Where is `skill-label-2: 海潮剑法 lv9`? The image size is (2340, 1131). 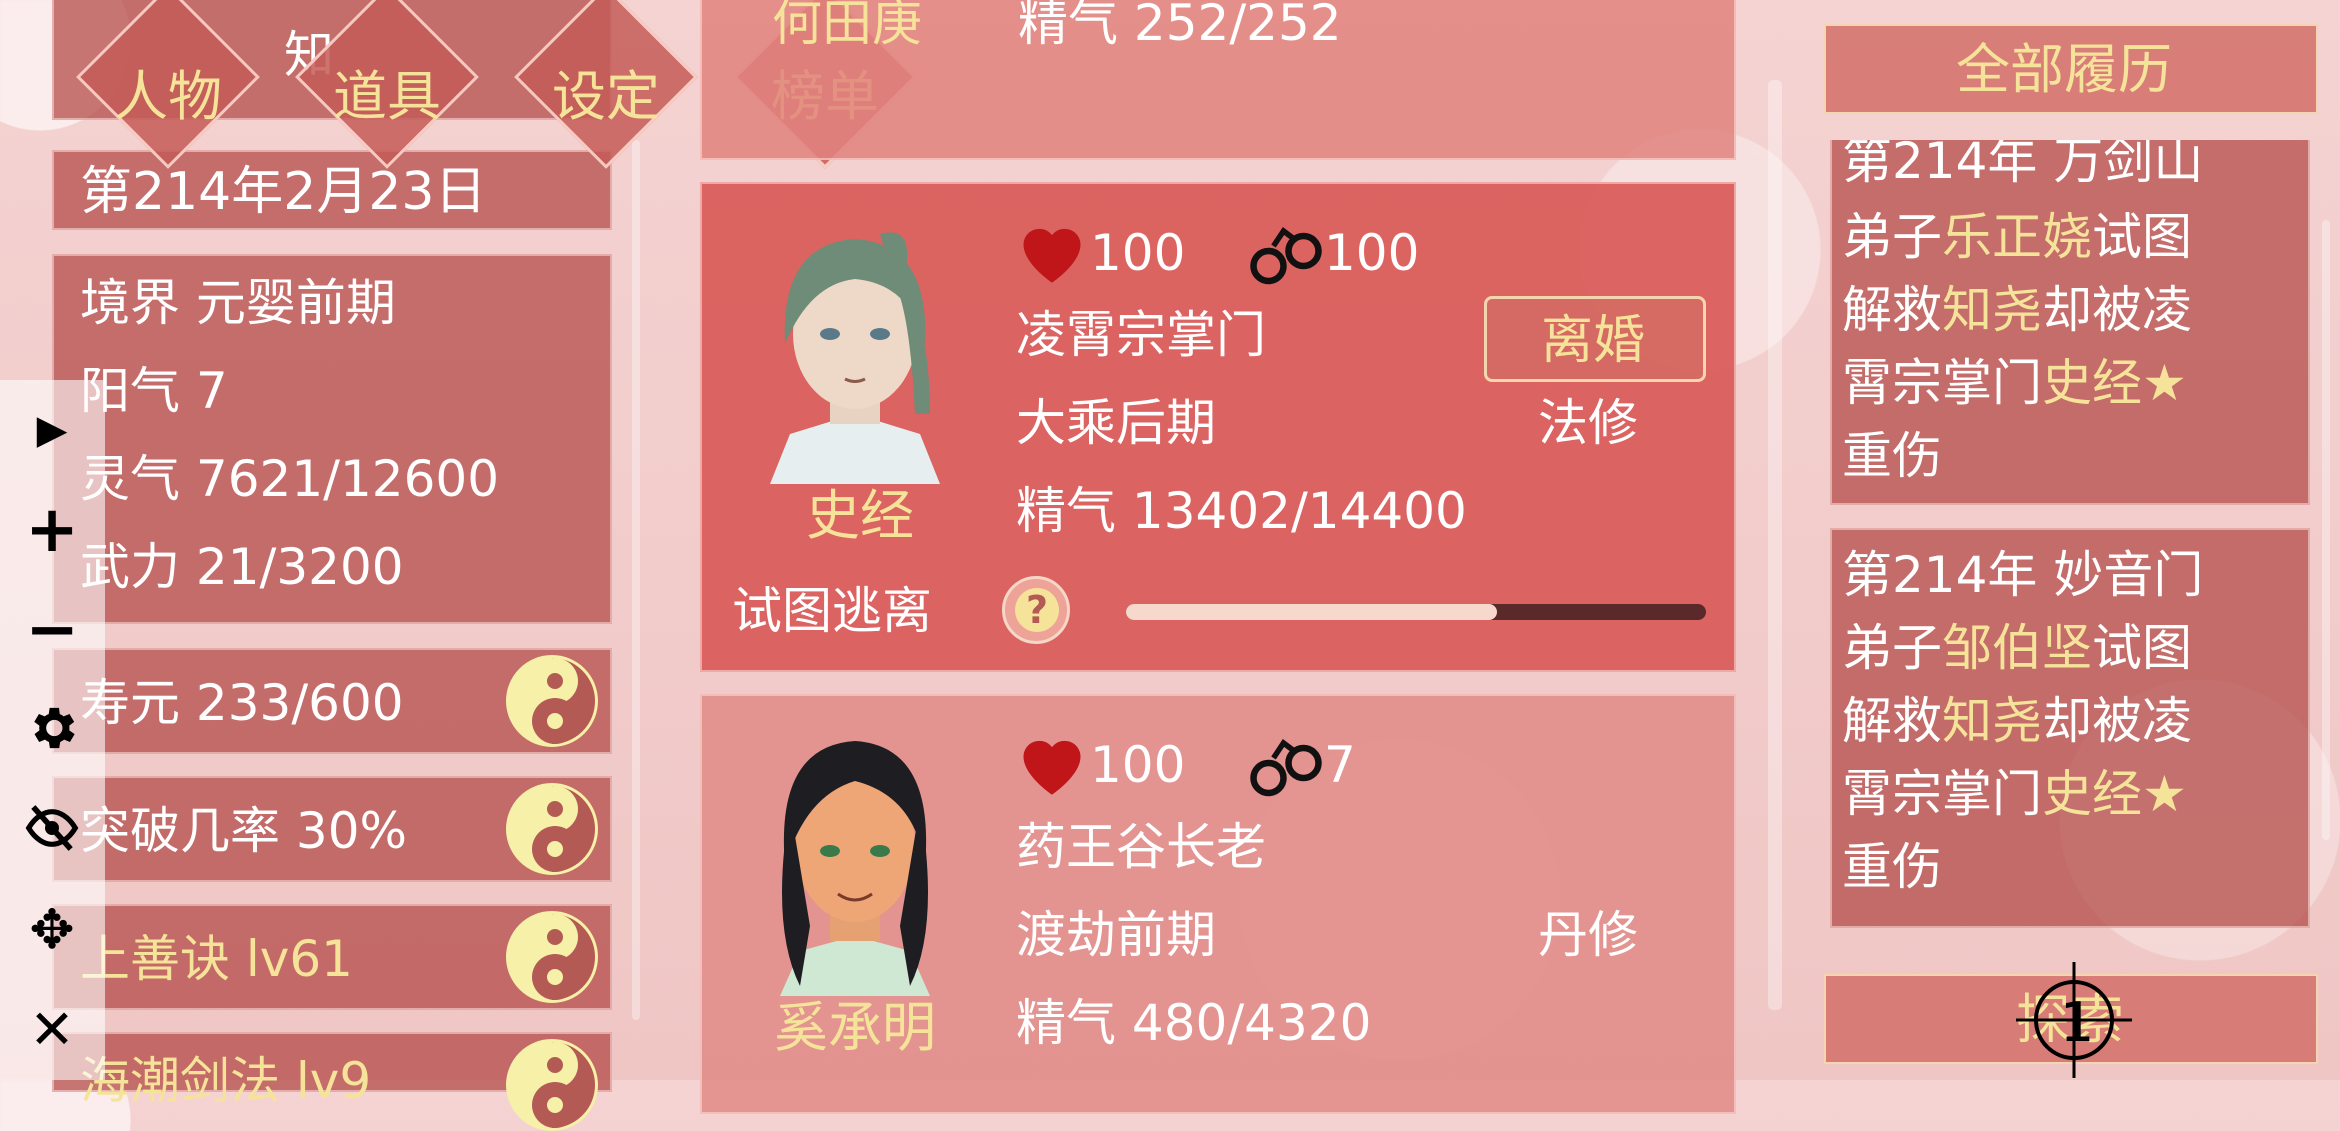 skill-label-2: 海潮剑法 lv9 is located at coordinates (226, 1081).